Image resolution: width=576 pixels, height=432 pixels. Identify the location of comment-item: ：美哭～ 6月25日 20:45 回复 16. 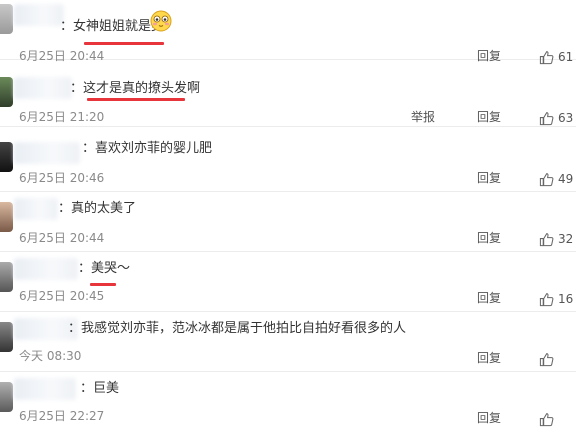
(288, 282).